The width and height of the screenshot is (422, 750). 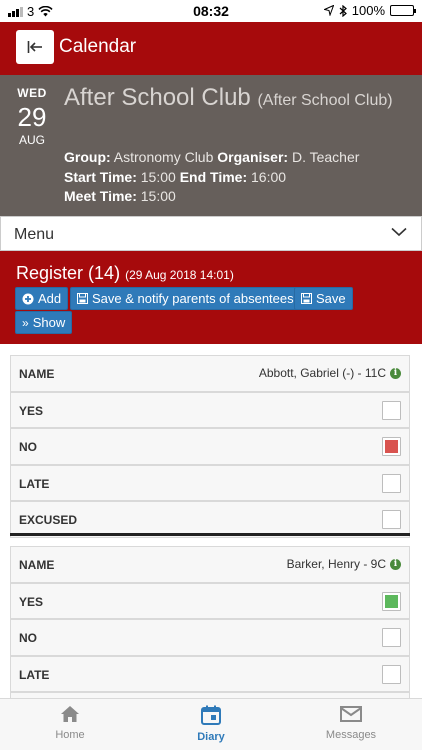 I want to click on event-title: After School Club (After School Club), so click(x=239, y=99).